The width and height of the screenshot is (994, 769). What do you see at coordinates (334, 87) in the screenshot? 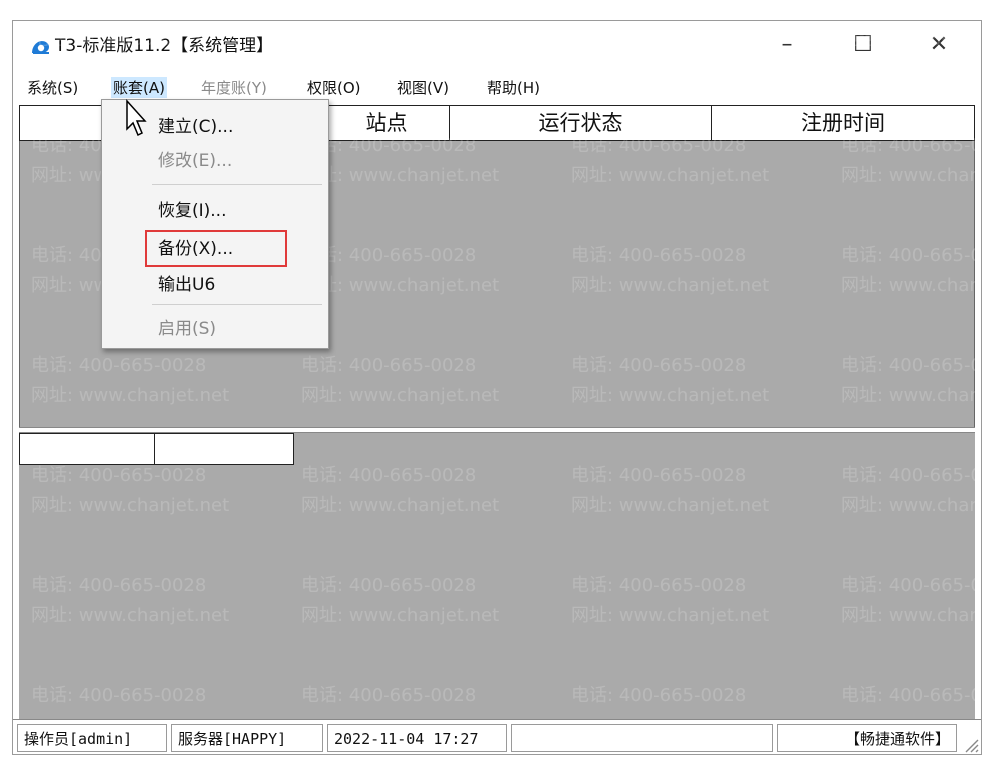
I see `menu-permissions: 权限(O)` at bounding box center [334, 87].